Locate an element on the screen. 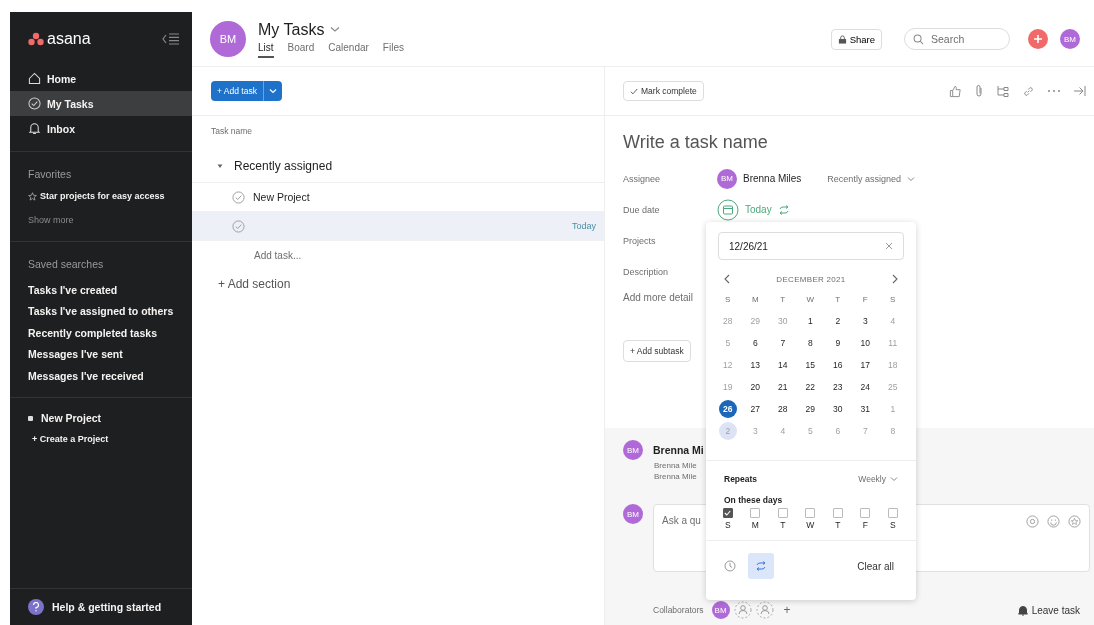 The image size is (1094, 625). days-label: On these days is located at coordinates (753, 500).